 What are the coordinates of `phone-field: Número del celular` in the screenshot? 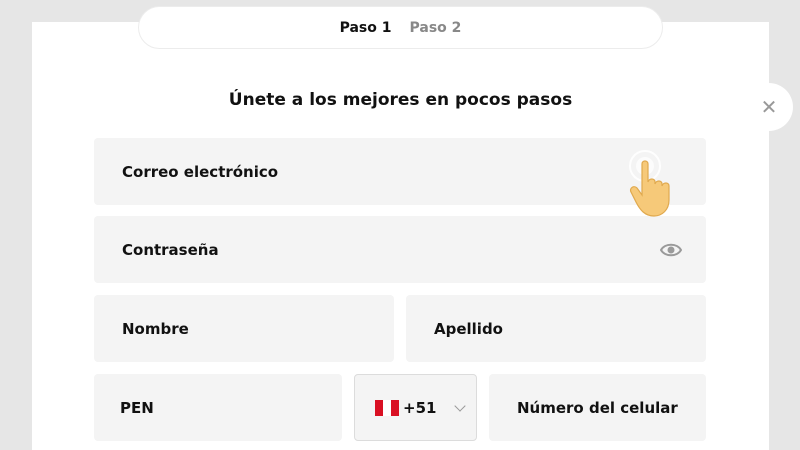 It's located at (597, 407).